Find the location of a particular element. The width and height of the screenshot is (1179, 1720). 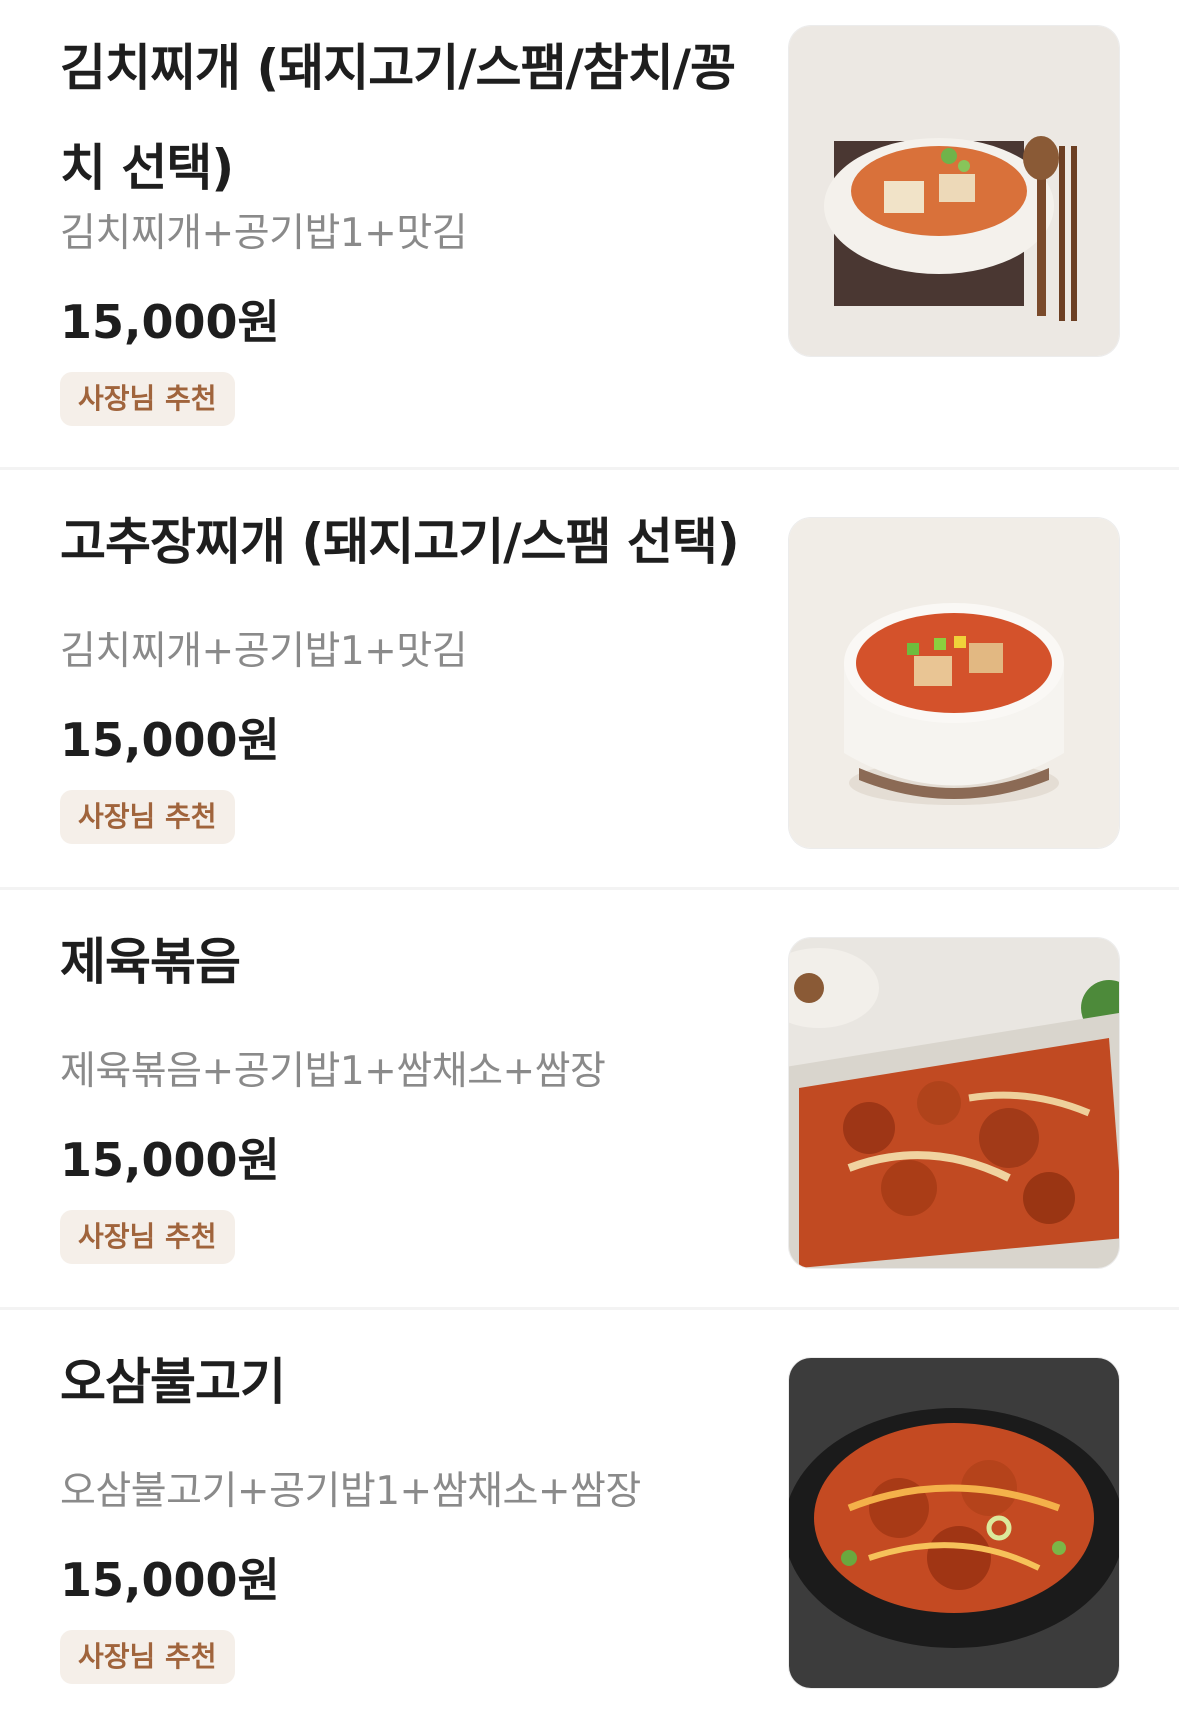

menu-item-title: 오삼불고기 is located at coordinates (173, 1382).